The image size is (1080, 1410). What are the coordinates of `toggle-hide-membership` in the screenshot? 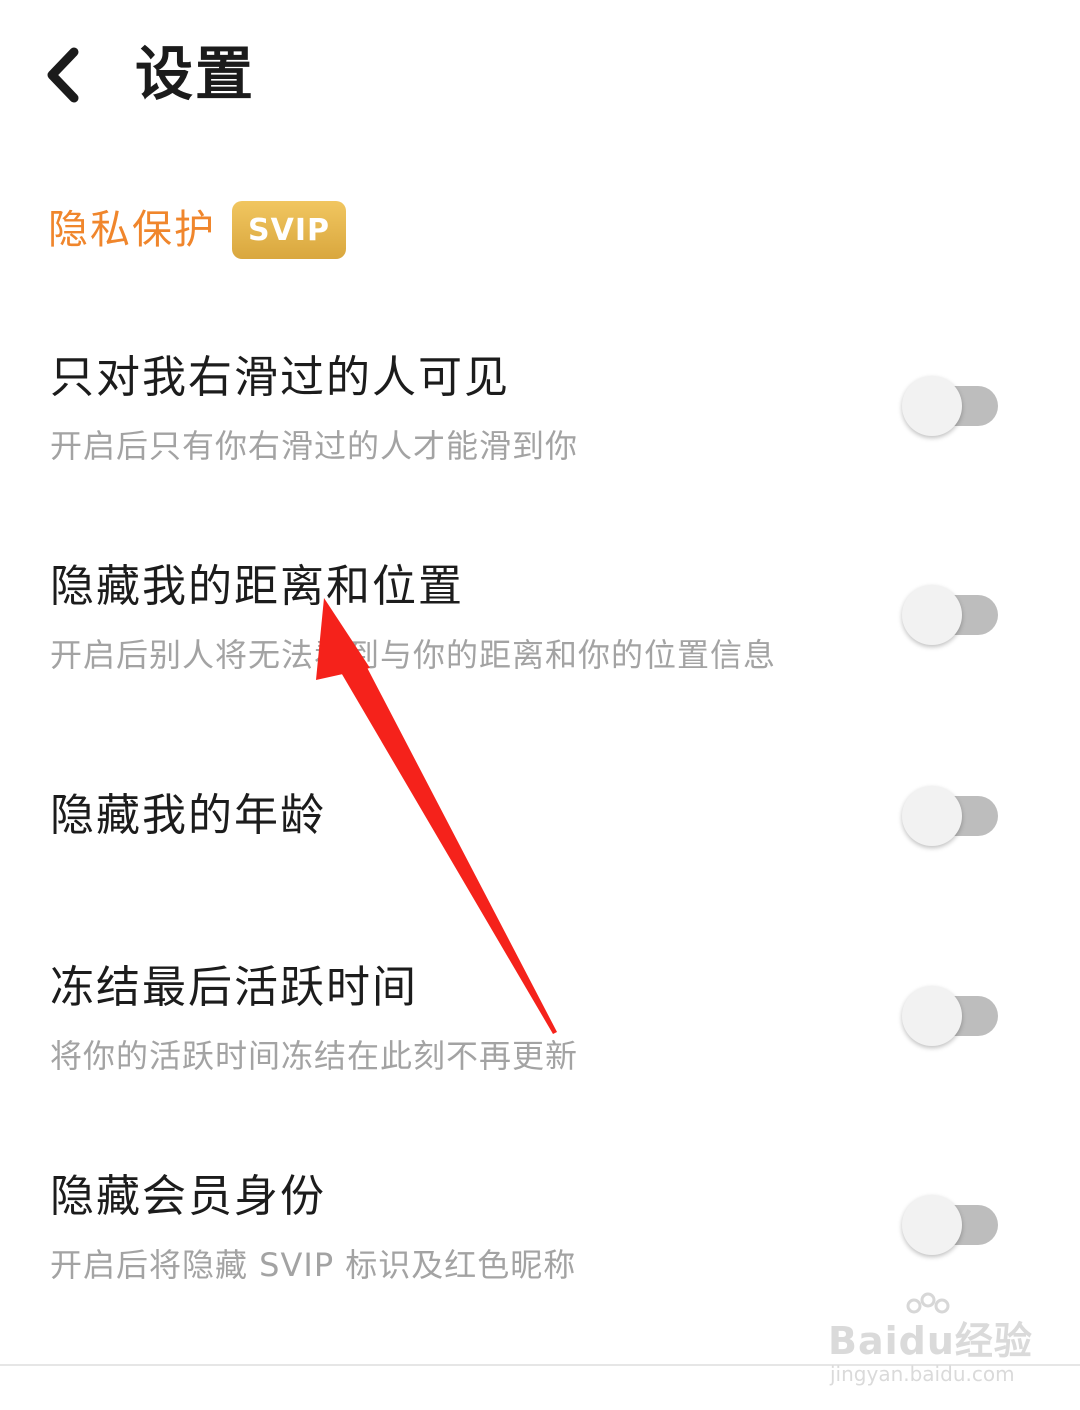 It's located at (950, 1225).